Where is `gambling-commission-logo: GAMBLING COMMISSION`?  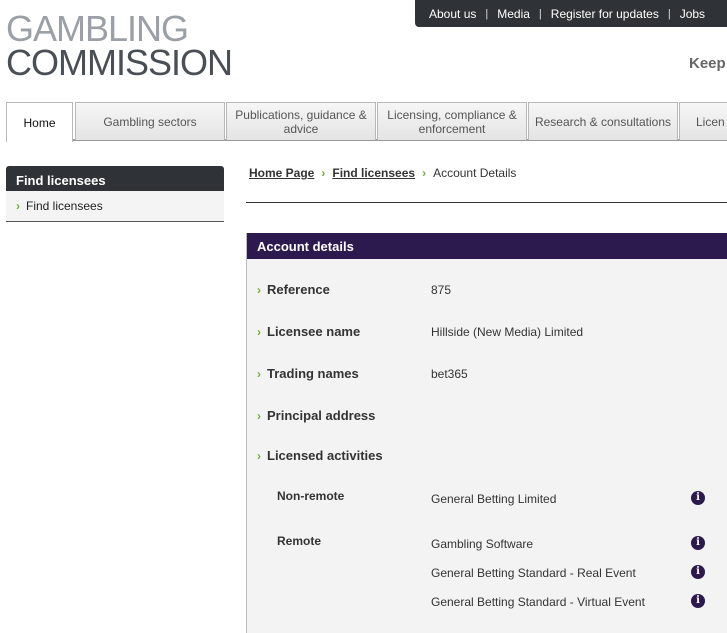
gambling-commission-logo: GAMBLING COMMISSION is located at coordinates (119, 45).